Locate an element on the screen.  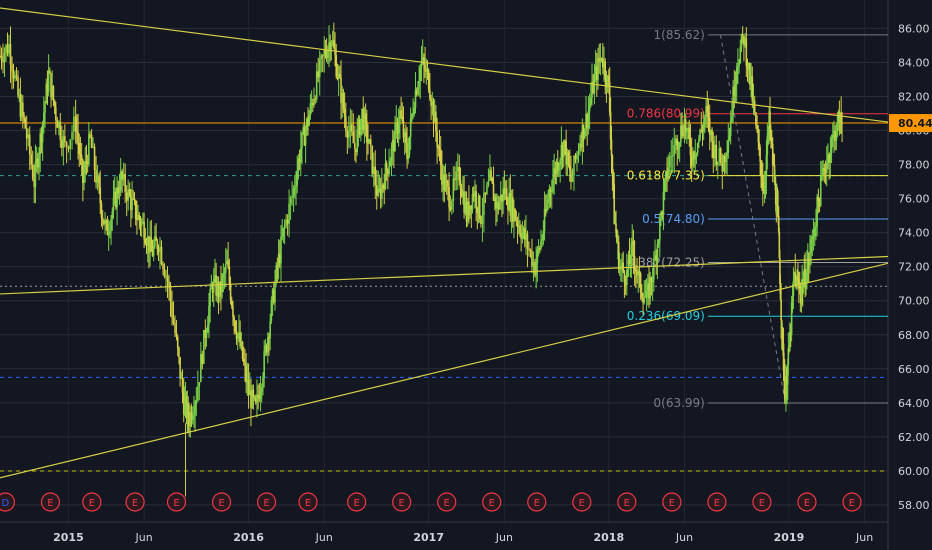
price-tick-label: 66.00 is located at coordinates (914, 369).